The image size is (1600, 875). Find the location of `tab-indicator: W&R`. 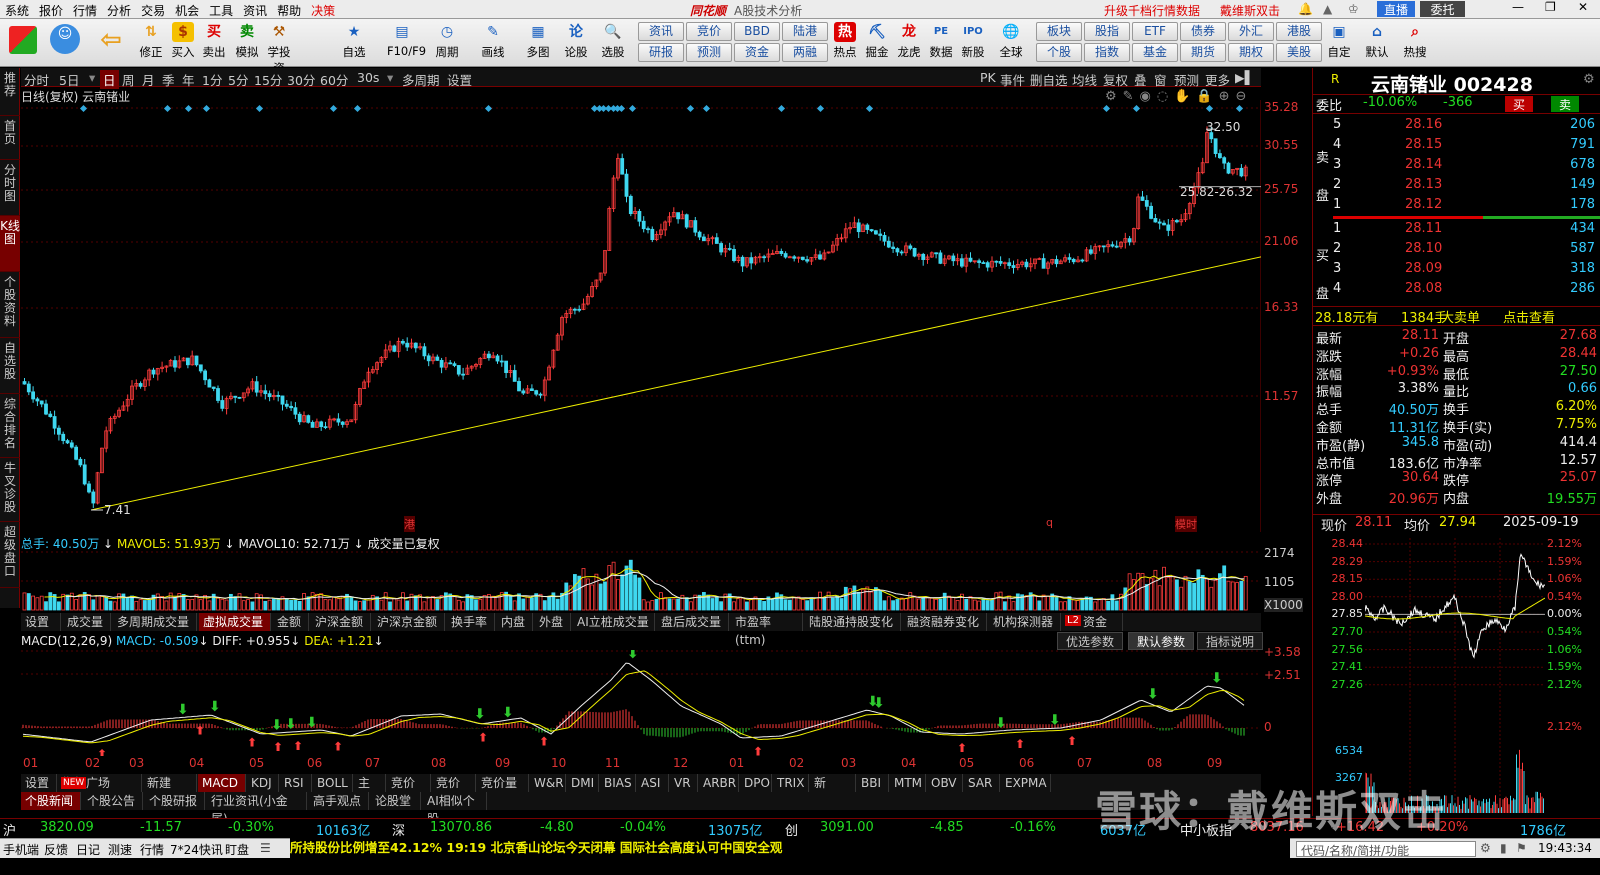

tab-indicator: W&R is located at coordinates (548, 783).